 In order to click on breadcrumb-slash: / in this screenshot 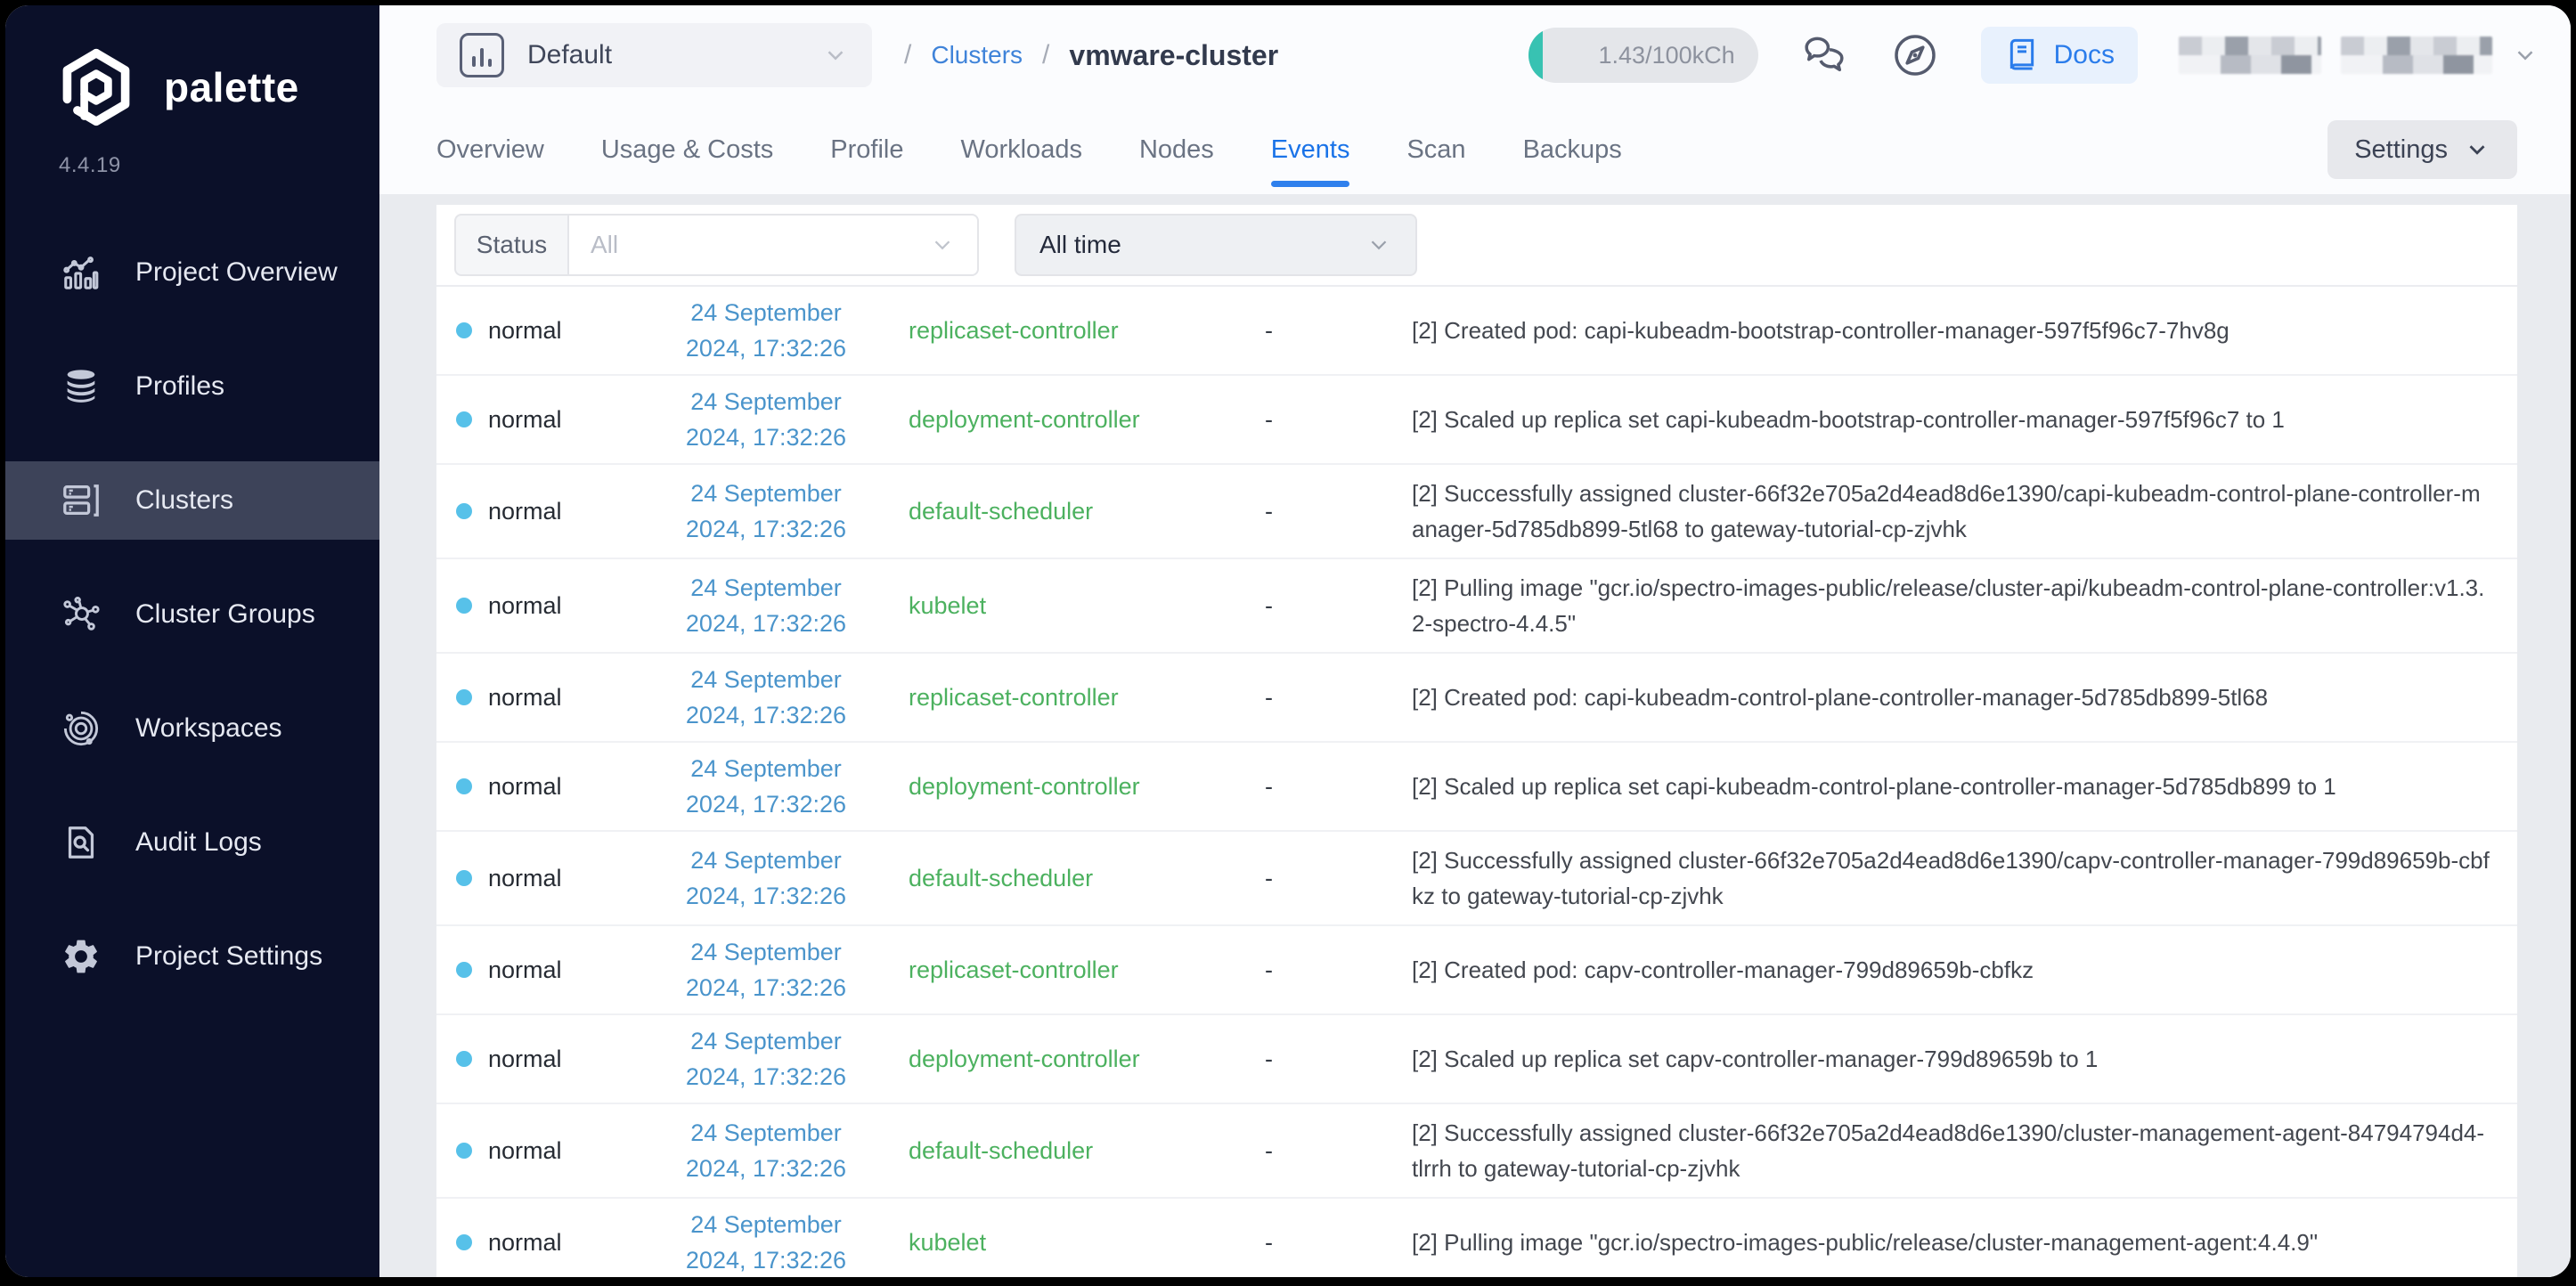, I will do `click(1046, 55)`.